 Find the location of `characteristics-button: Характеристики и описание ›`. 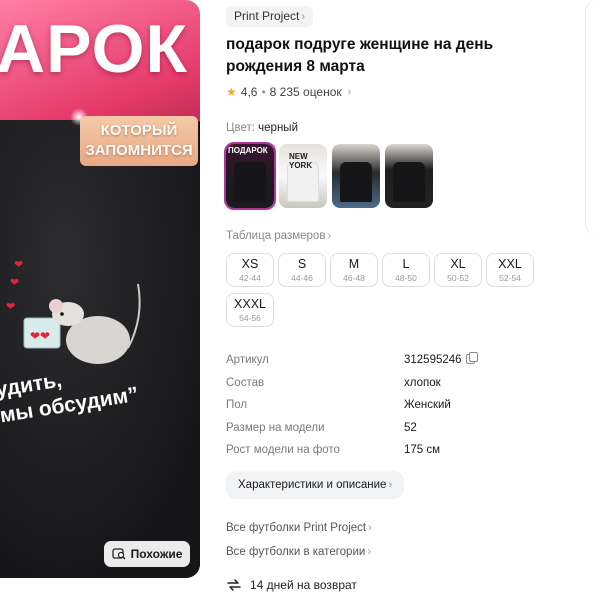

characteristics-button: Характеристики и описание › is located at coordinates (315, 485).